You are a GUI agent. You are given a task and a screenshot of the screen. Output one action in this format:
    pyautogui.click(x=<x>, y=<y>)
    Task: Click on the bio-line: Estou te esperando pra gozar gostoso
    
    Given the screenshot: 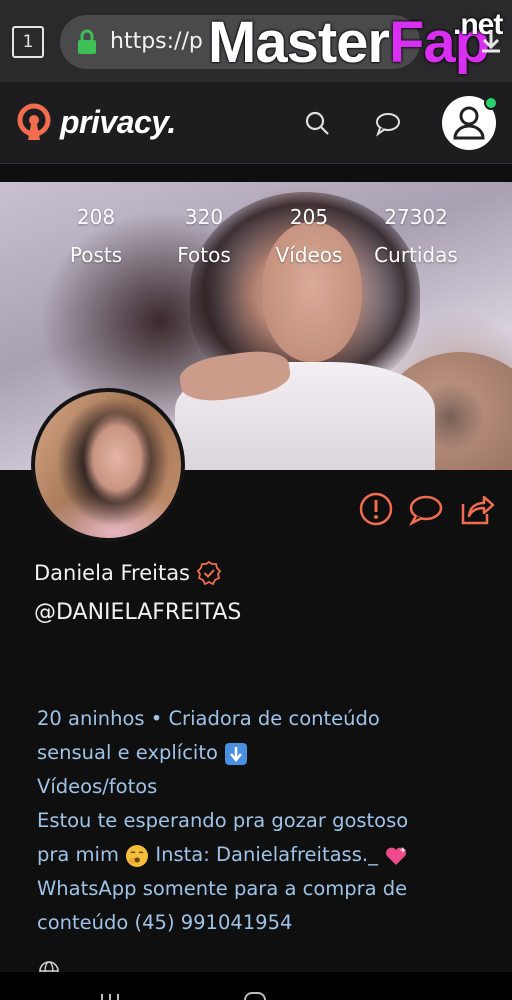 What is the action you would take?
    pyautogui.click(x=223, y=820)
    